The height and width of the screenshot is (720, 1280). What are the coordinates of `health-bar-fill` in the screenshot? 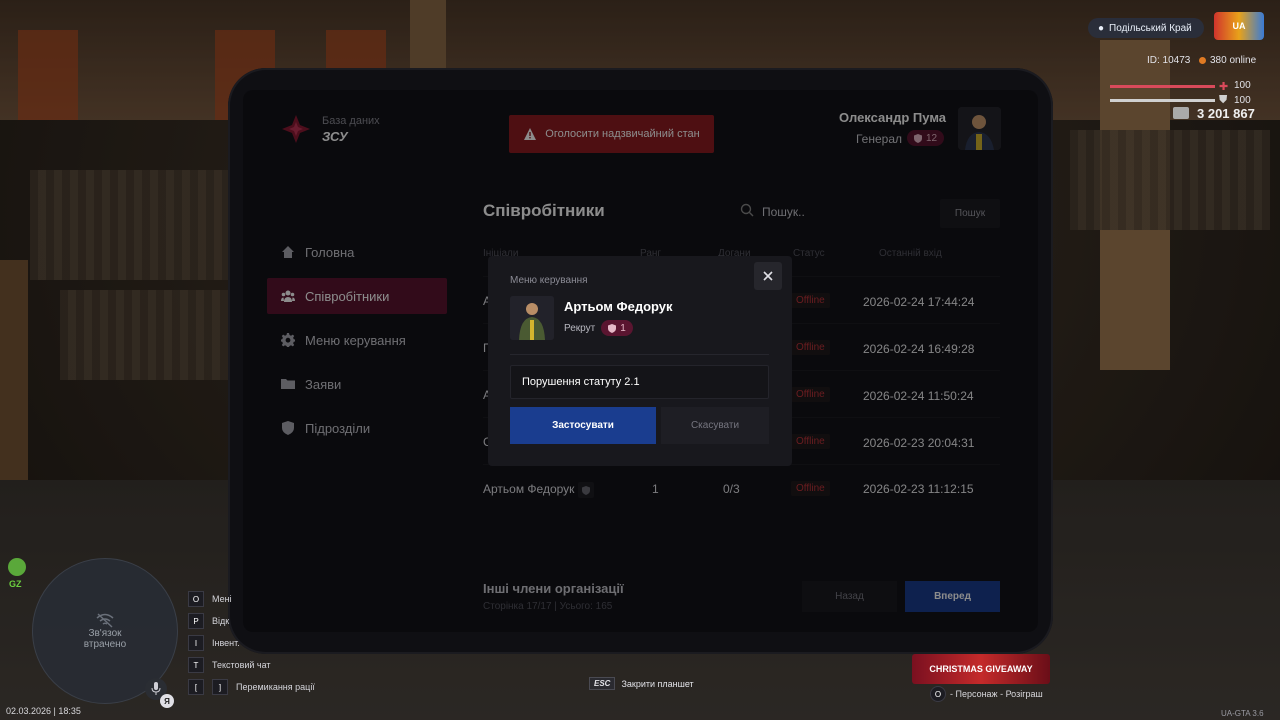 It's located at (1162, 86).